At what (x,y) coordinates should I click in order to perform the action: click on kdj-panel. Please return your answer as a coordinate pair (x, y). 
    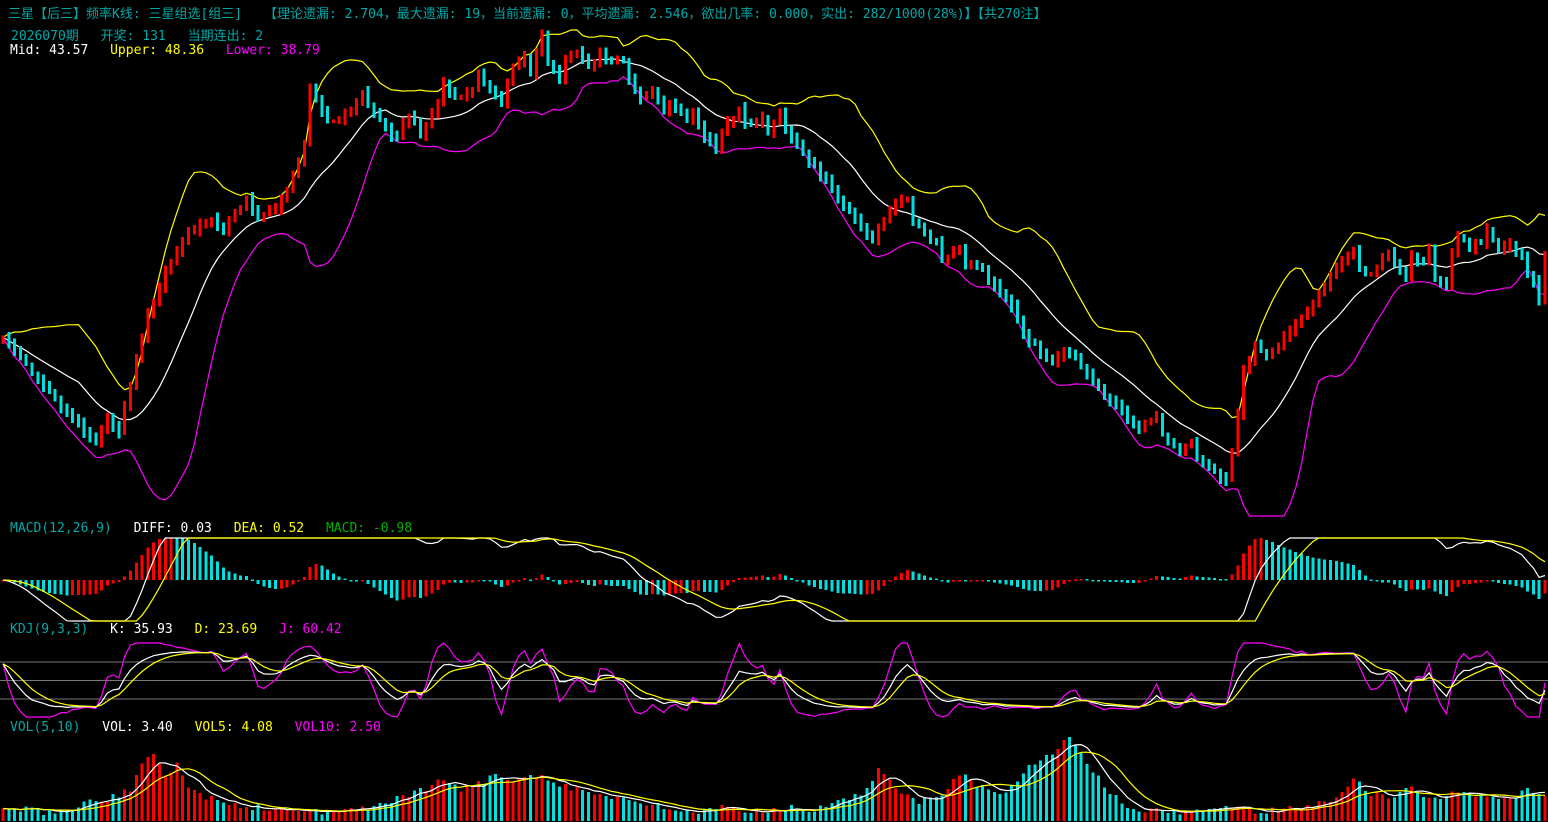
    Looking at the image, I should click on (774, 680).